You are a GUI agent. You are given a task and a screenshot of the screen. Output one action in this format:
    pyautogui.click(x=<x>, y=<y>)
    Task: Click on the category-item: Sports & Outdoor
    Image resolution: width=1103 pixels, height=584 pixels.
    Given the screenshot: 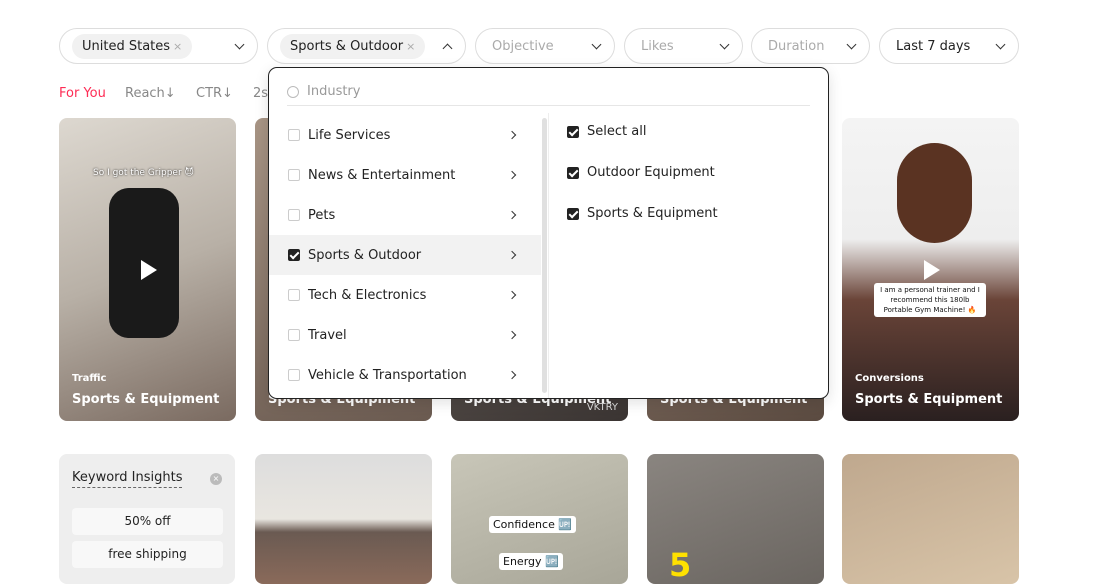 What is the action you would take?
    pyautogui.click(x=405, y=255)
    